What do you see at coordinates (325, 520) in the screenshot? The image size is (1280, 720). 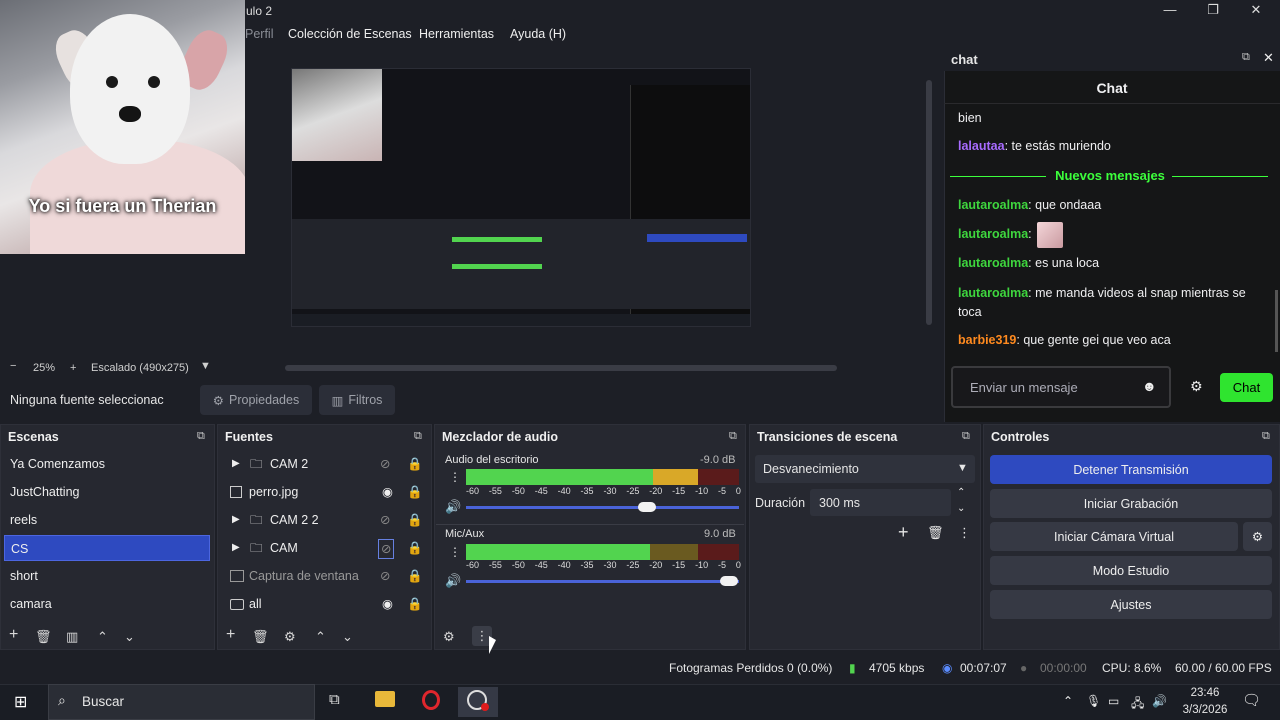 I see `source-item: ▶ 🗀 CAM 2 2 ⊘ 🔒` at bounding box center [325, 520].